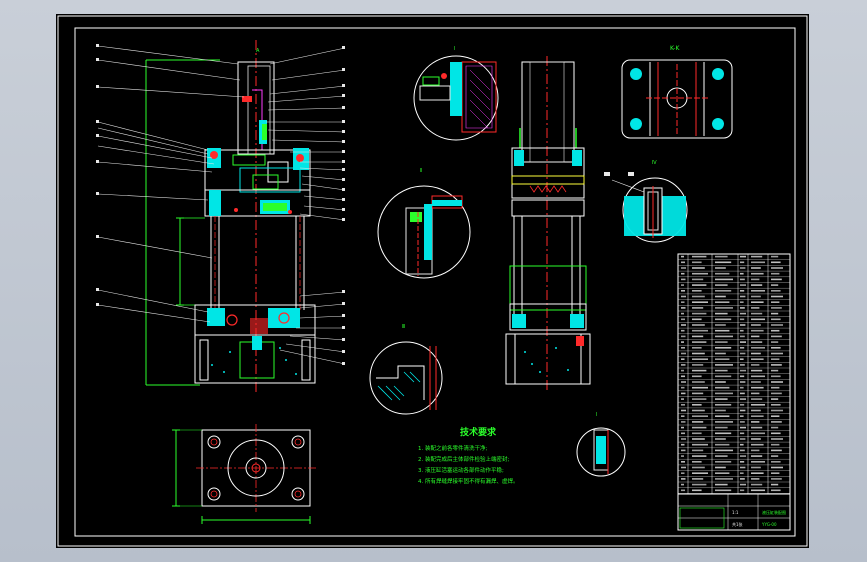  I want to click on drawing-sheet-count: 共1张, so click(737, 524).